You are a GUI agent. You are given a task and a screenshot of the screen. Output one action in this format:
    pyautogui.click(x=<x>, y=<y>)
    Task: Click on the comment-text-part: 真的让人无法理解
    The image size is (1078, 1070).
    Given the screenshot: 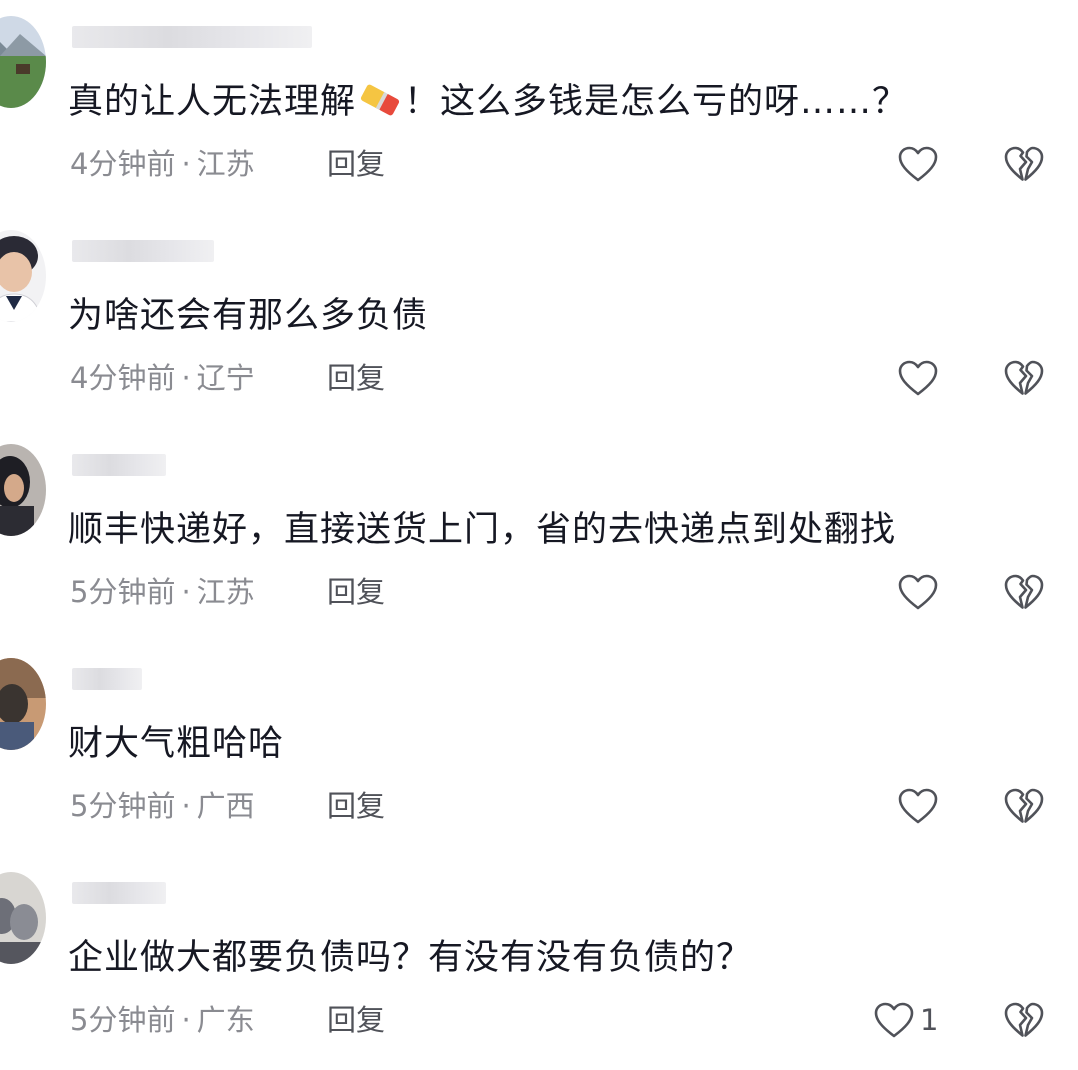 What is the action you would take?
    pyautogui.click(x=212, y=102)
    